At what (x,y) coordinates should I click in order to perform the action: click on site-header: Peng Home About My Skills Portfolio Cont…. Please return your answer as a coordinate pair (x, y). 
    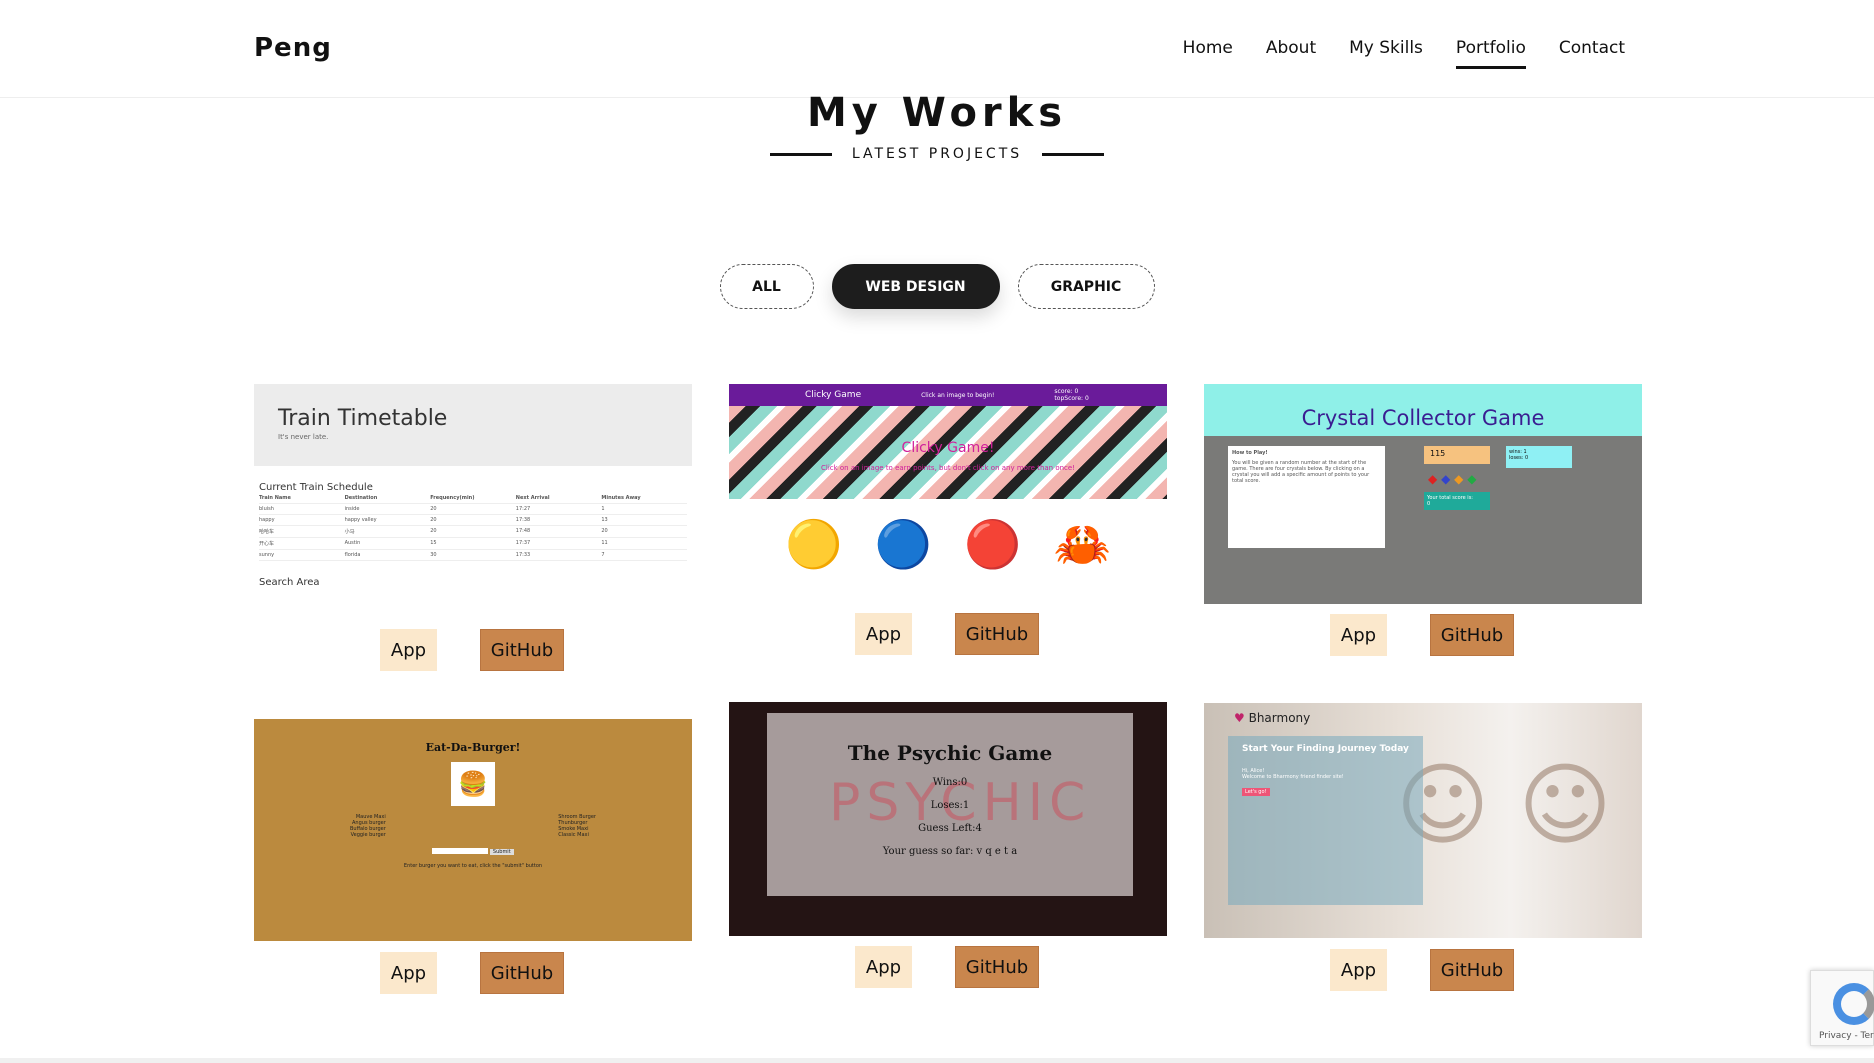
    Looking at the image, I should click on (937, 49).